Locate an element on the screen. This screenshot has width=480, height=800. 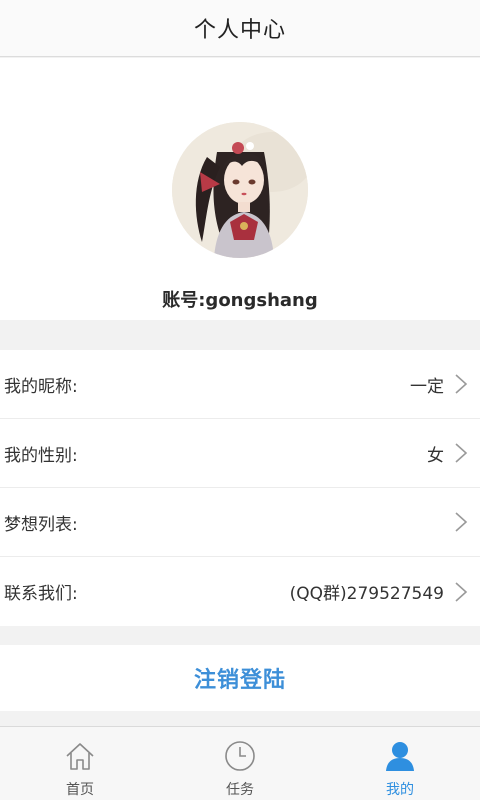
settings-row-dream-list: 梦想列表: is located at coordinates (240, 522).